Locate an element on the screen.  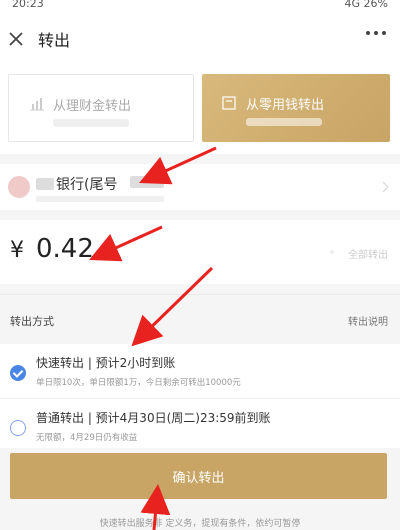
withdraw-all-link: 全部转出 is located at coordinates (368, 253).